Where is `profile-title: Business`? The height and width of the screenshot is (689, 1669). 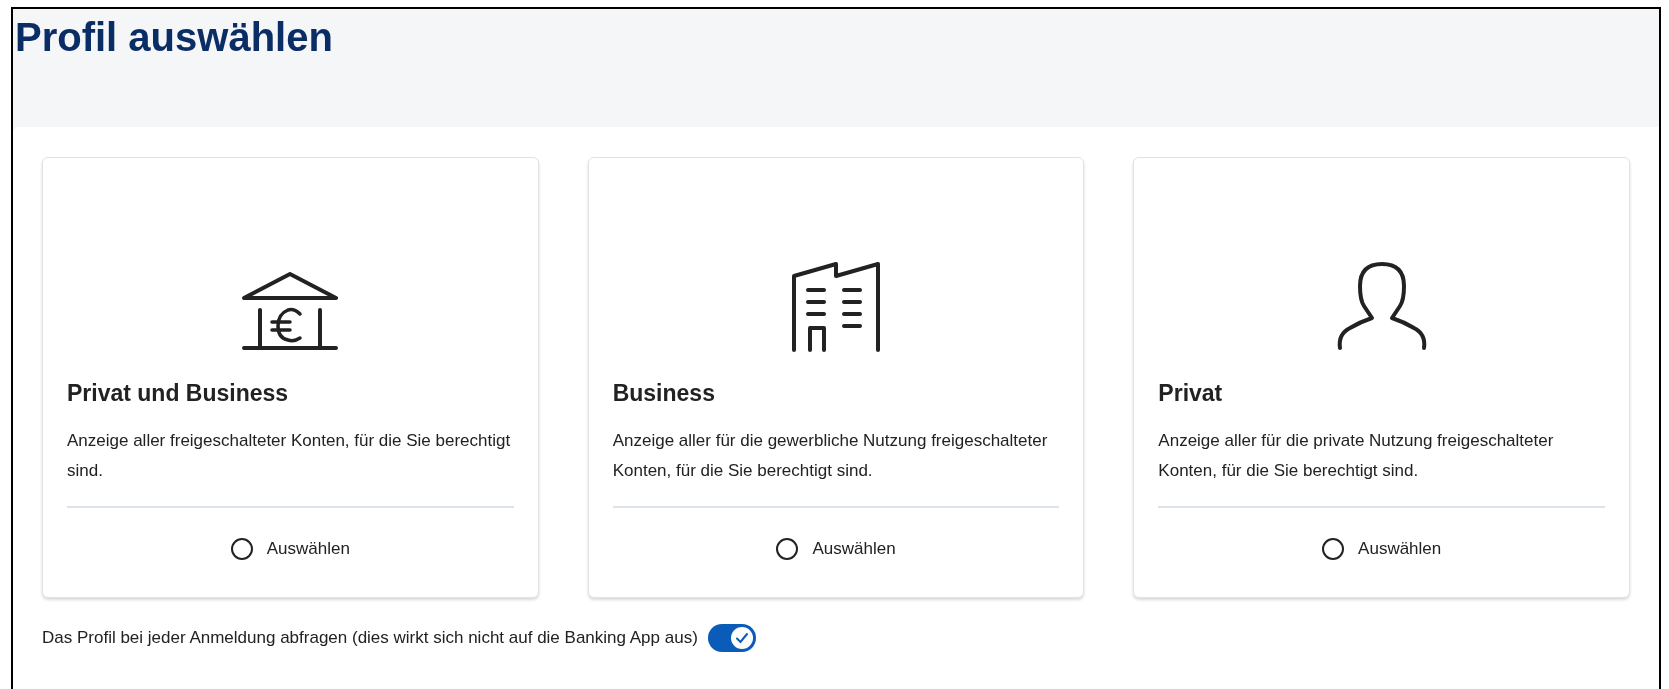
profile-title: Business is located at coordinates (664, 393).